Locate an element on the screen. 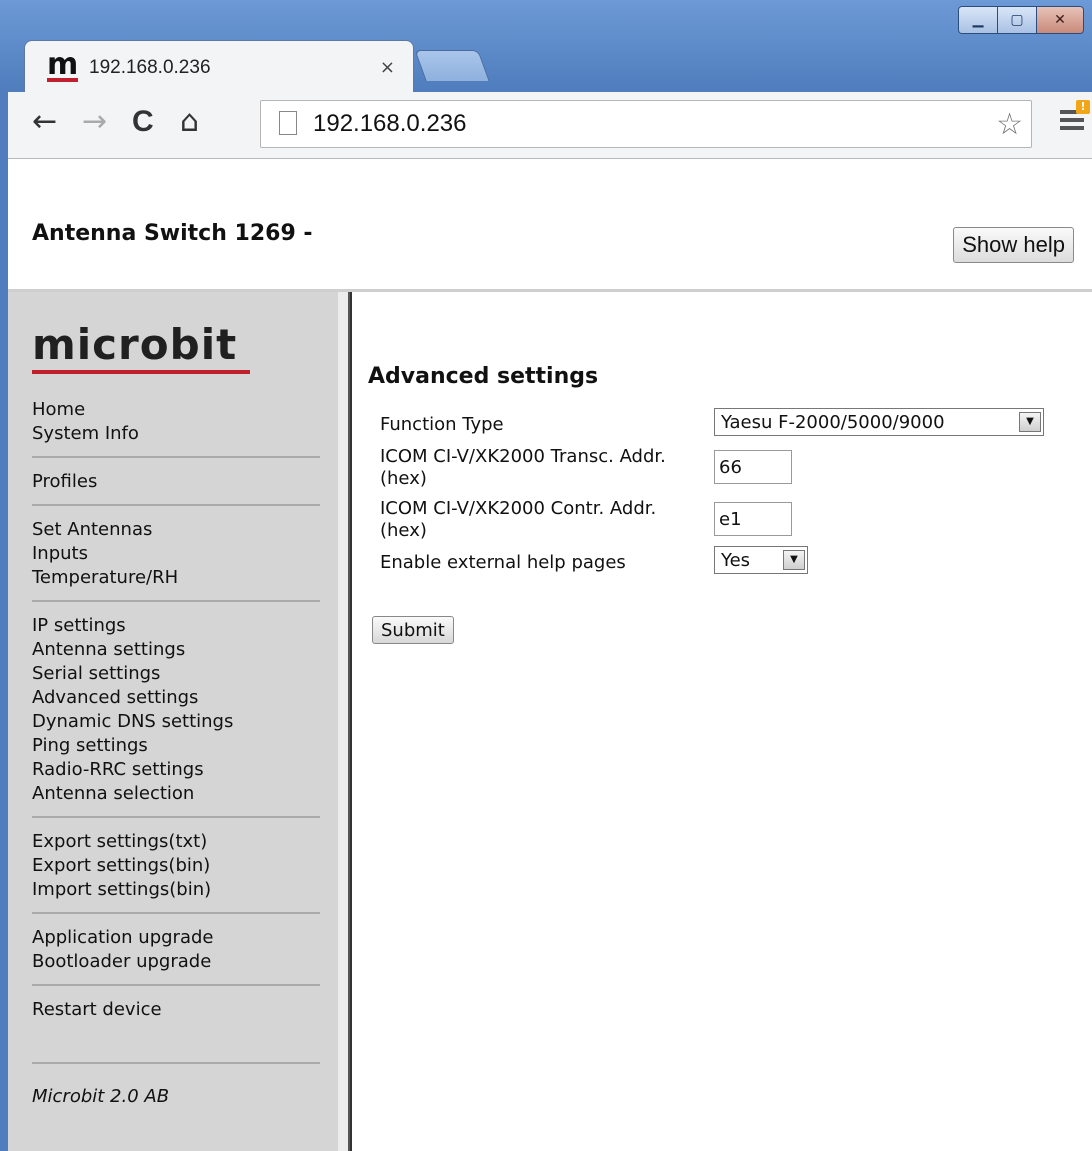 This screenshot has height=1151, width=1092. function-type-label: Function Type is located at coordinates (442, 424).